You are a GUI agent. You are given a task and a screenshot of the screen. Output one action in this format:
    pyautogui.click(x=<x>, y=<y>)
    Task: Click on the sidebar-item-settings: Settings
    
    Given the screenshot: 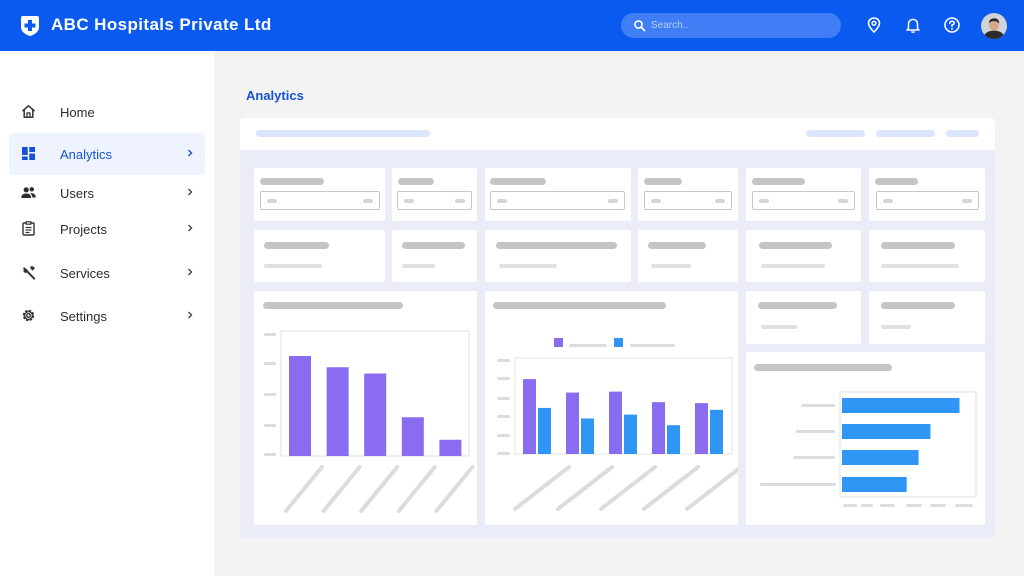 What is the action you would take?
    pyautogui.click(x=107, y=316)
    